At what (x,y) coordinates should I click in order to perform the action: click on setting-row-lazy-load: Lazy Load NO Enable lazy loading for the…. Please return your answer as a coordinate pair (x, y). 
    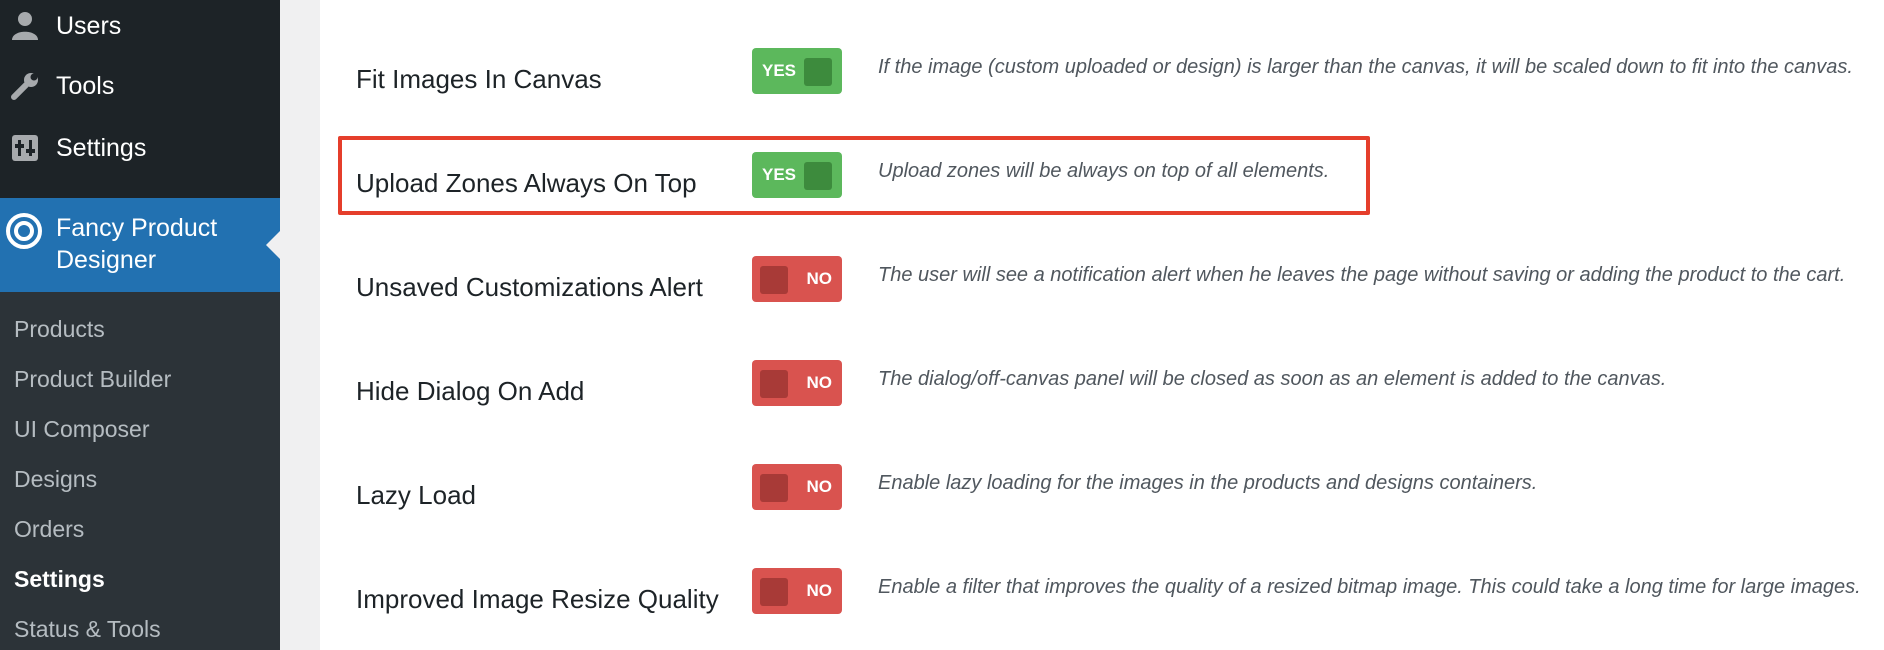
    Looking at the image, I should click on (1102, 493).